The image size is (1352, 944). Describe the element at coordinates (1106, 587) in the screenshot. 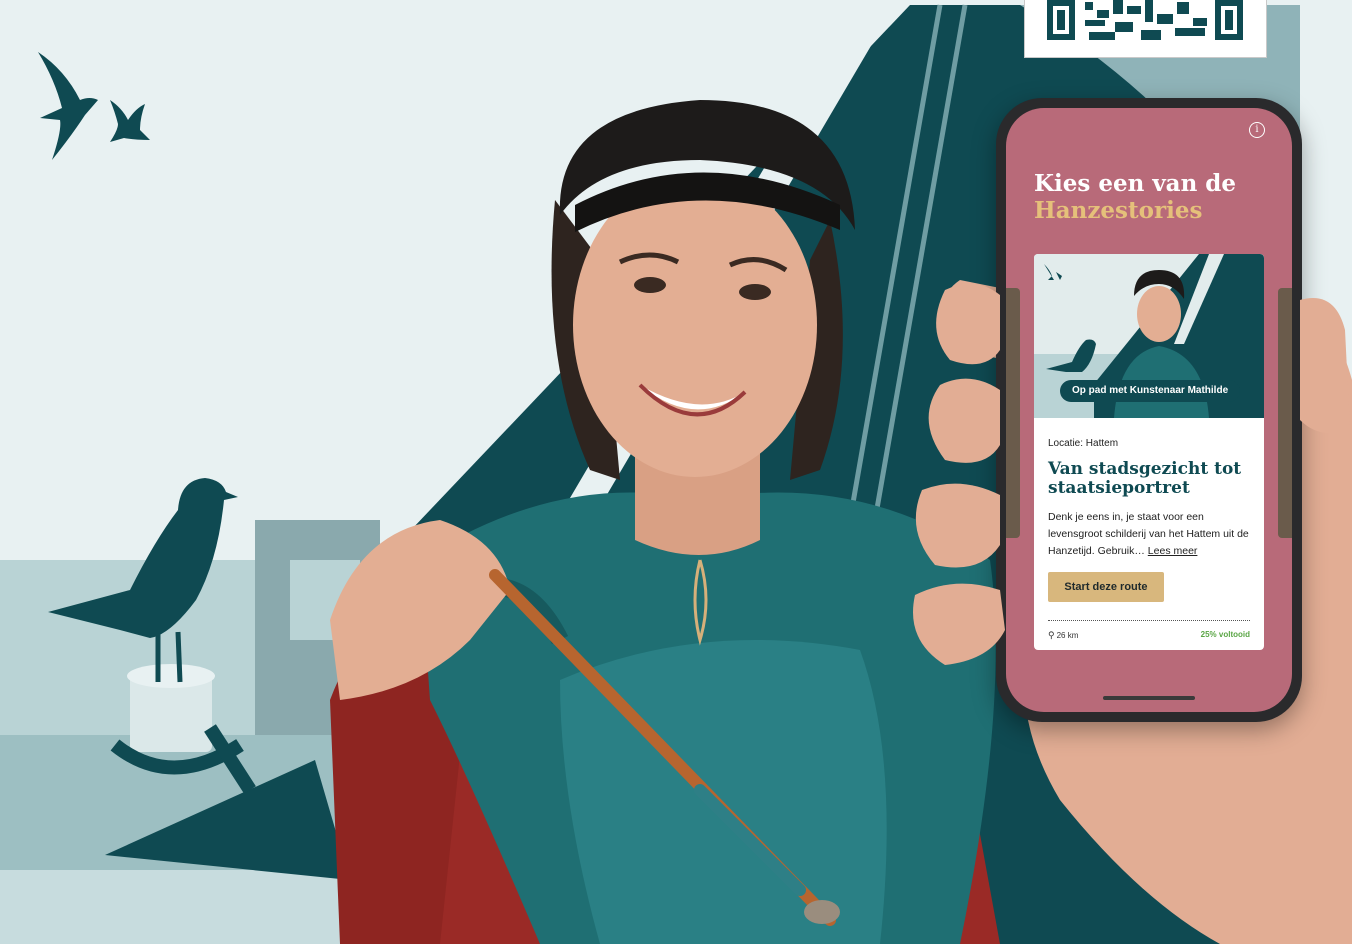

I see `start-route-button: Start deze route` at that location.